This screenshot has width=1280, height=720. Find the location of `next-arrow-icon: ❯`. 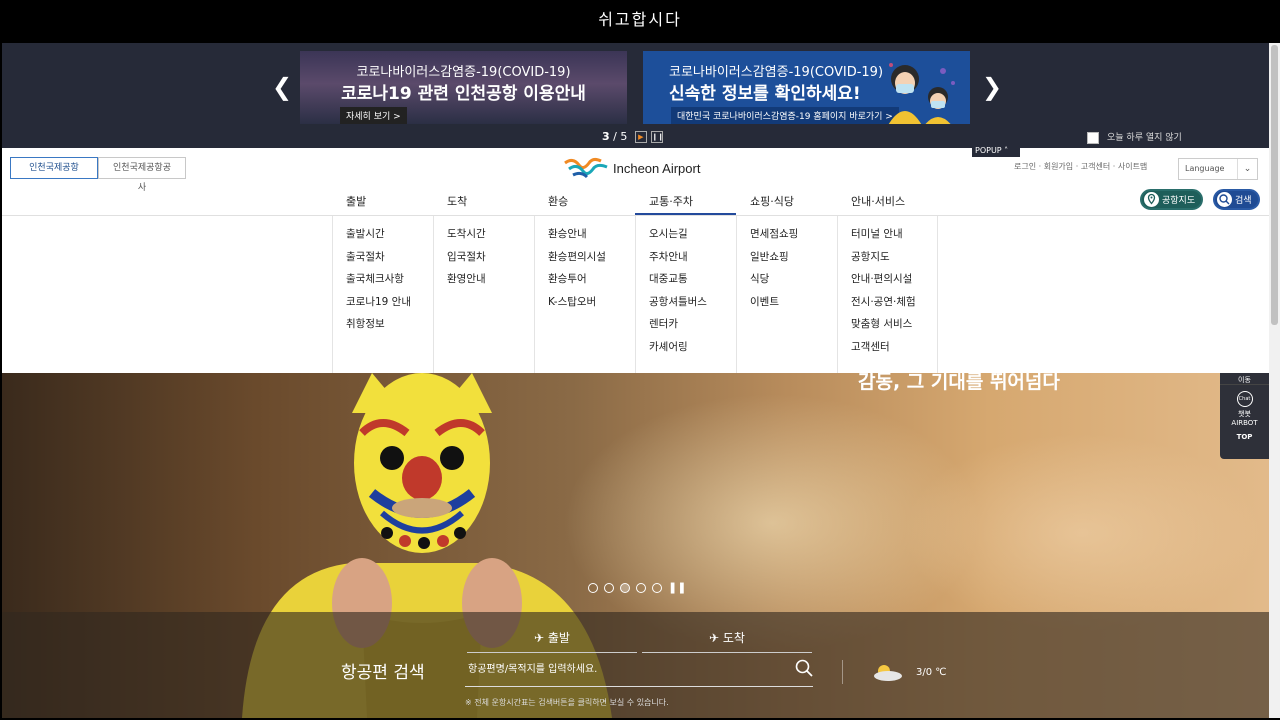

next-arrow-icon: ❯ is located at coordinates (992, 87).